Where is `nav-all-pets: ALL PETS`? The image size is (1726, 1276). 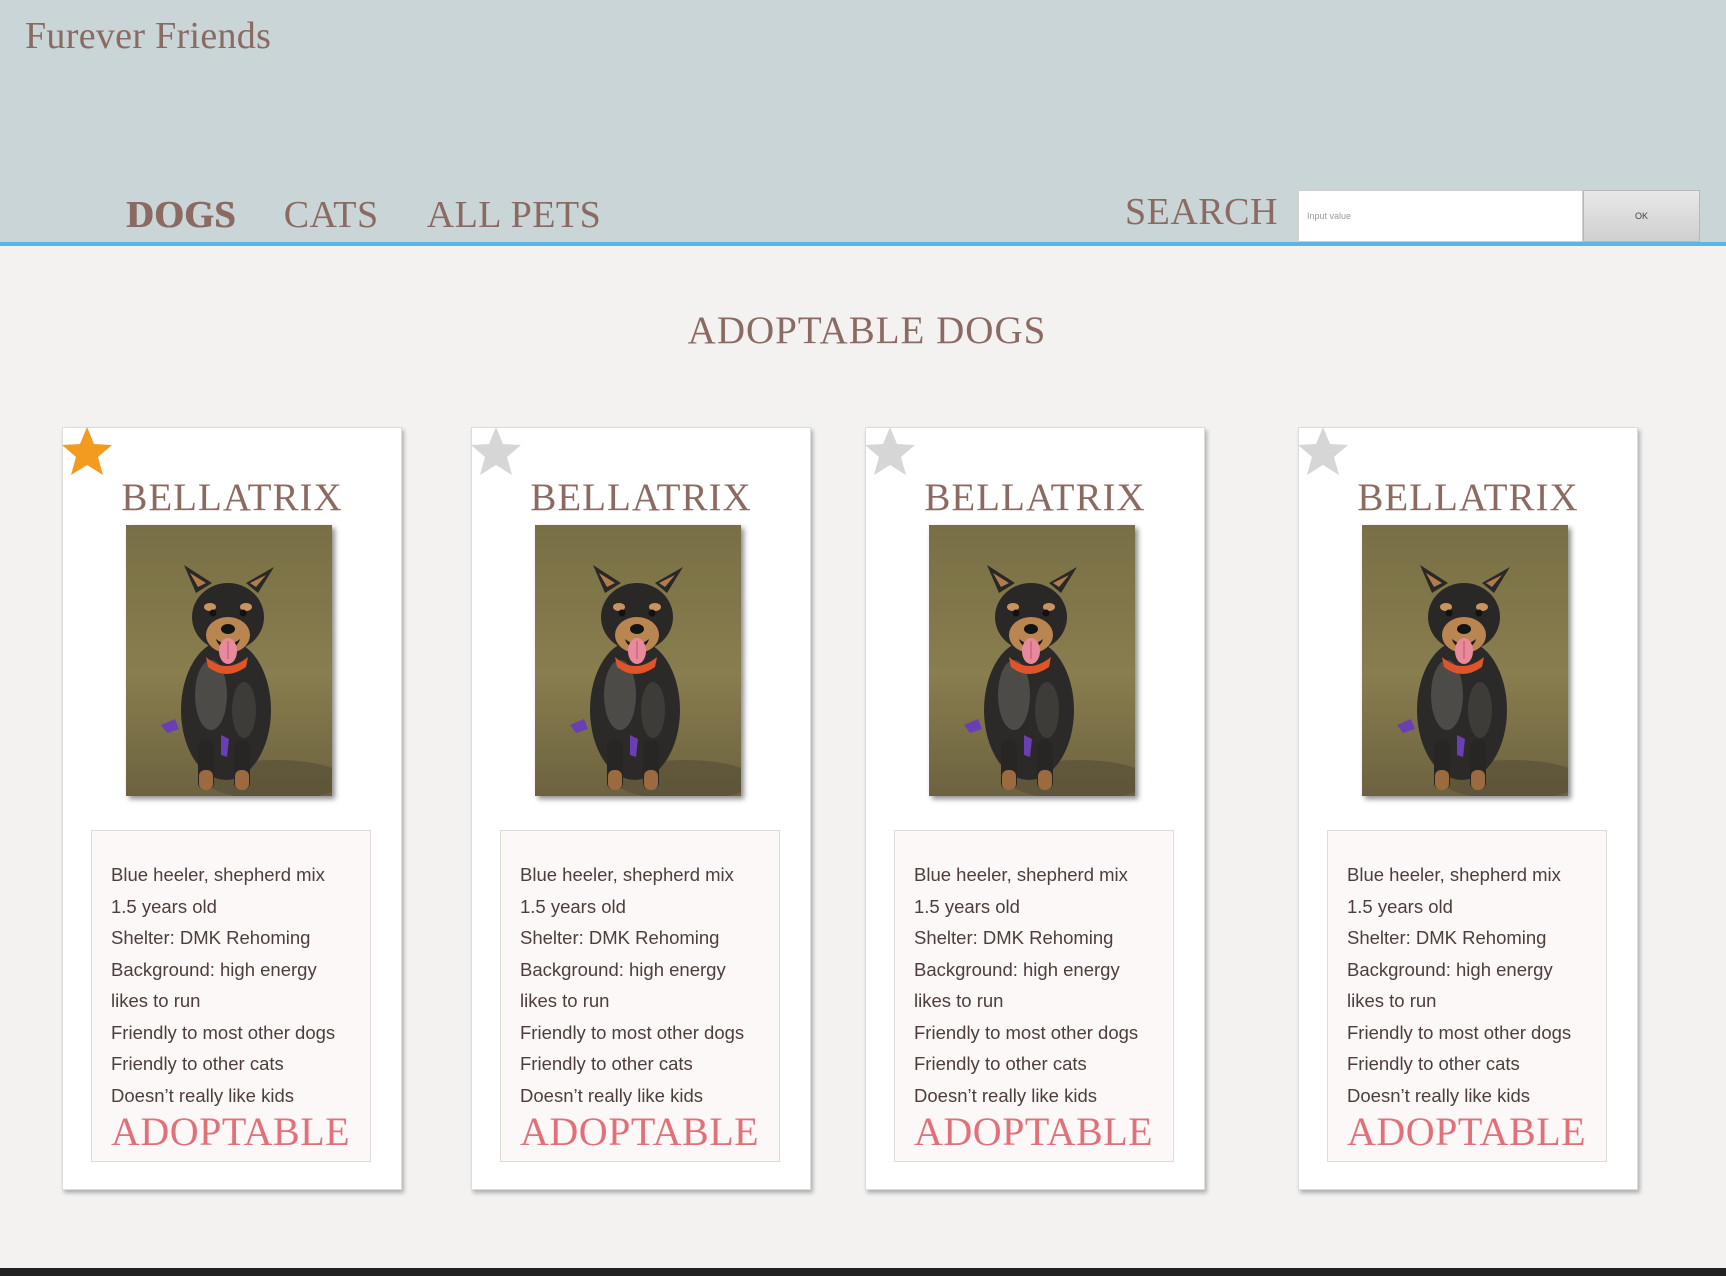
nav-all-pets: ALL PETS is located at coordinates (514, 215).